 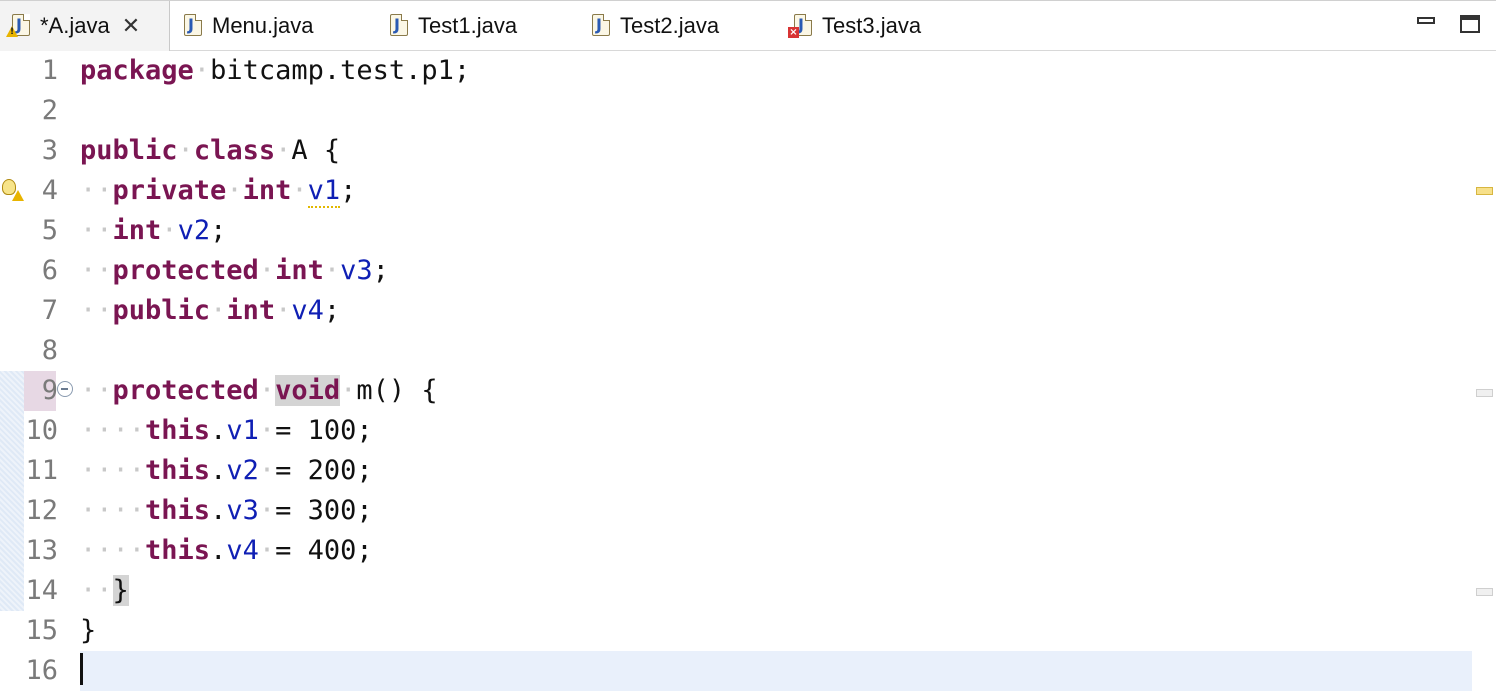 I want to click on tab-test3-java: J × Test3.java, so click(x=882, y=26).